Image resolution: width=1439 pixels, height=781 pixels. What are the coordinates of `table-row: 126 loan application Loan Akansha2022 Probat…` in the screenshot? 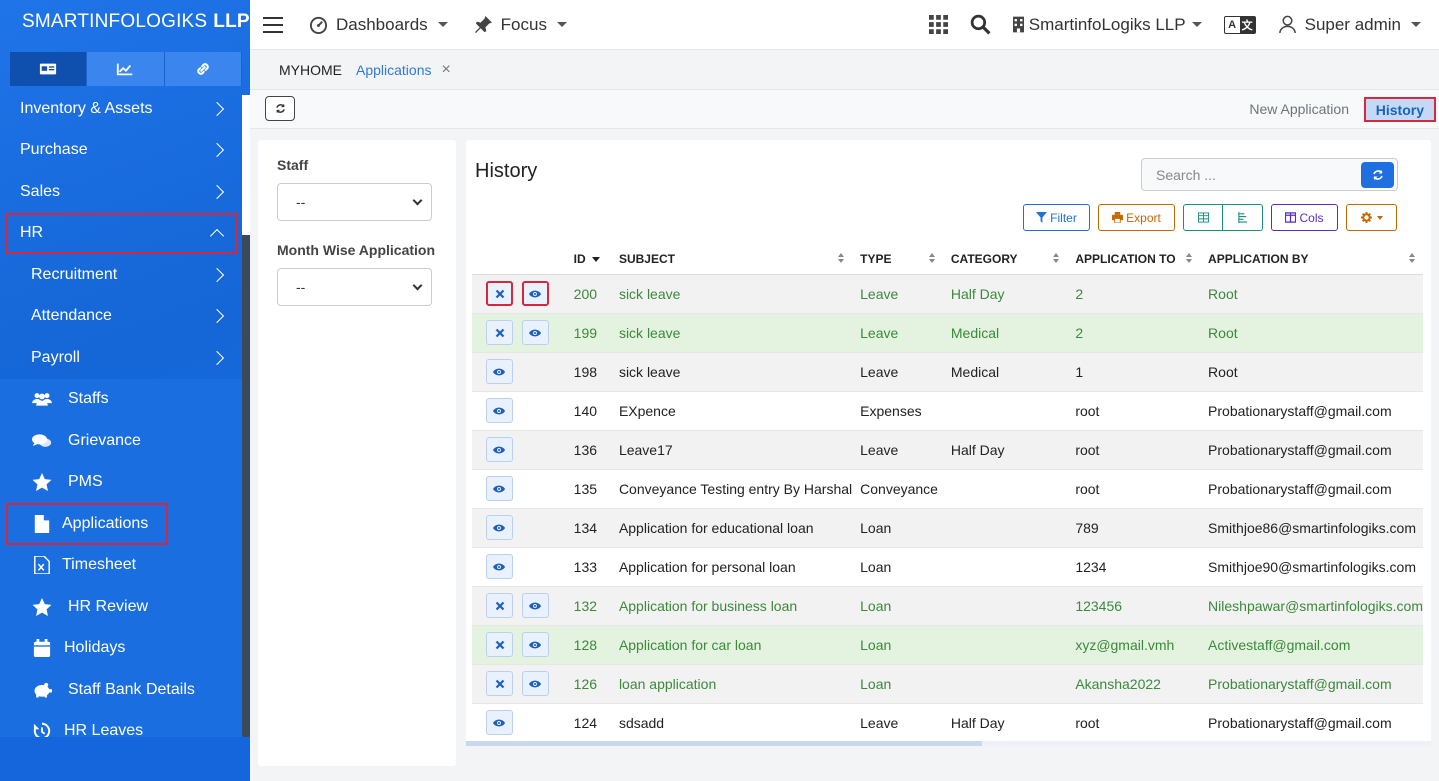 It's located at (947, 683).